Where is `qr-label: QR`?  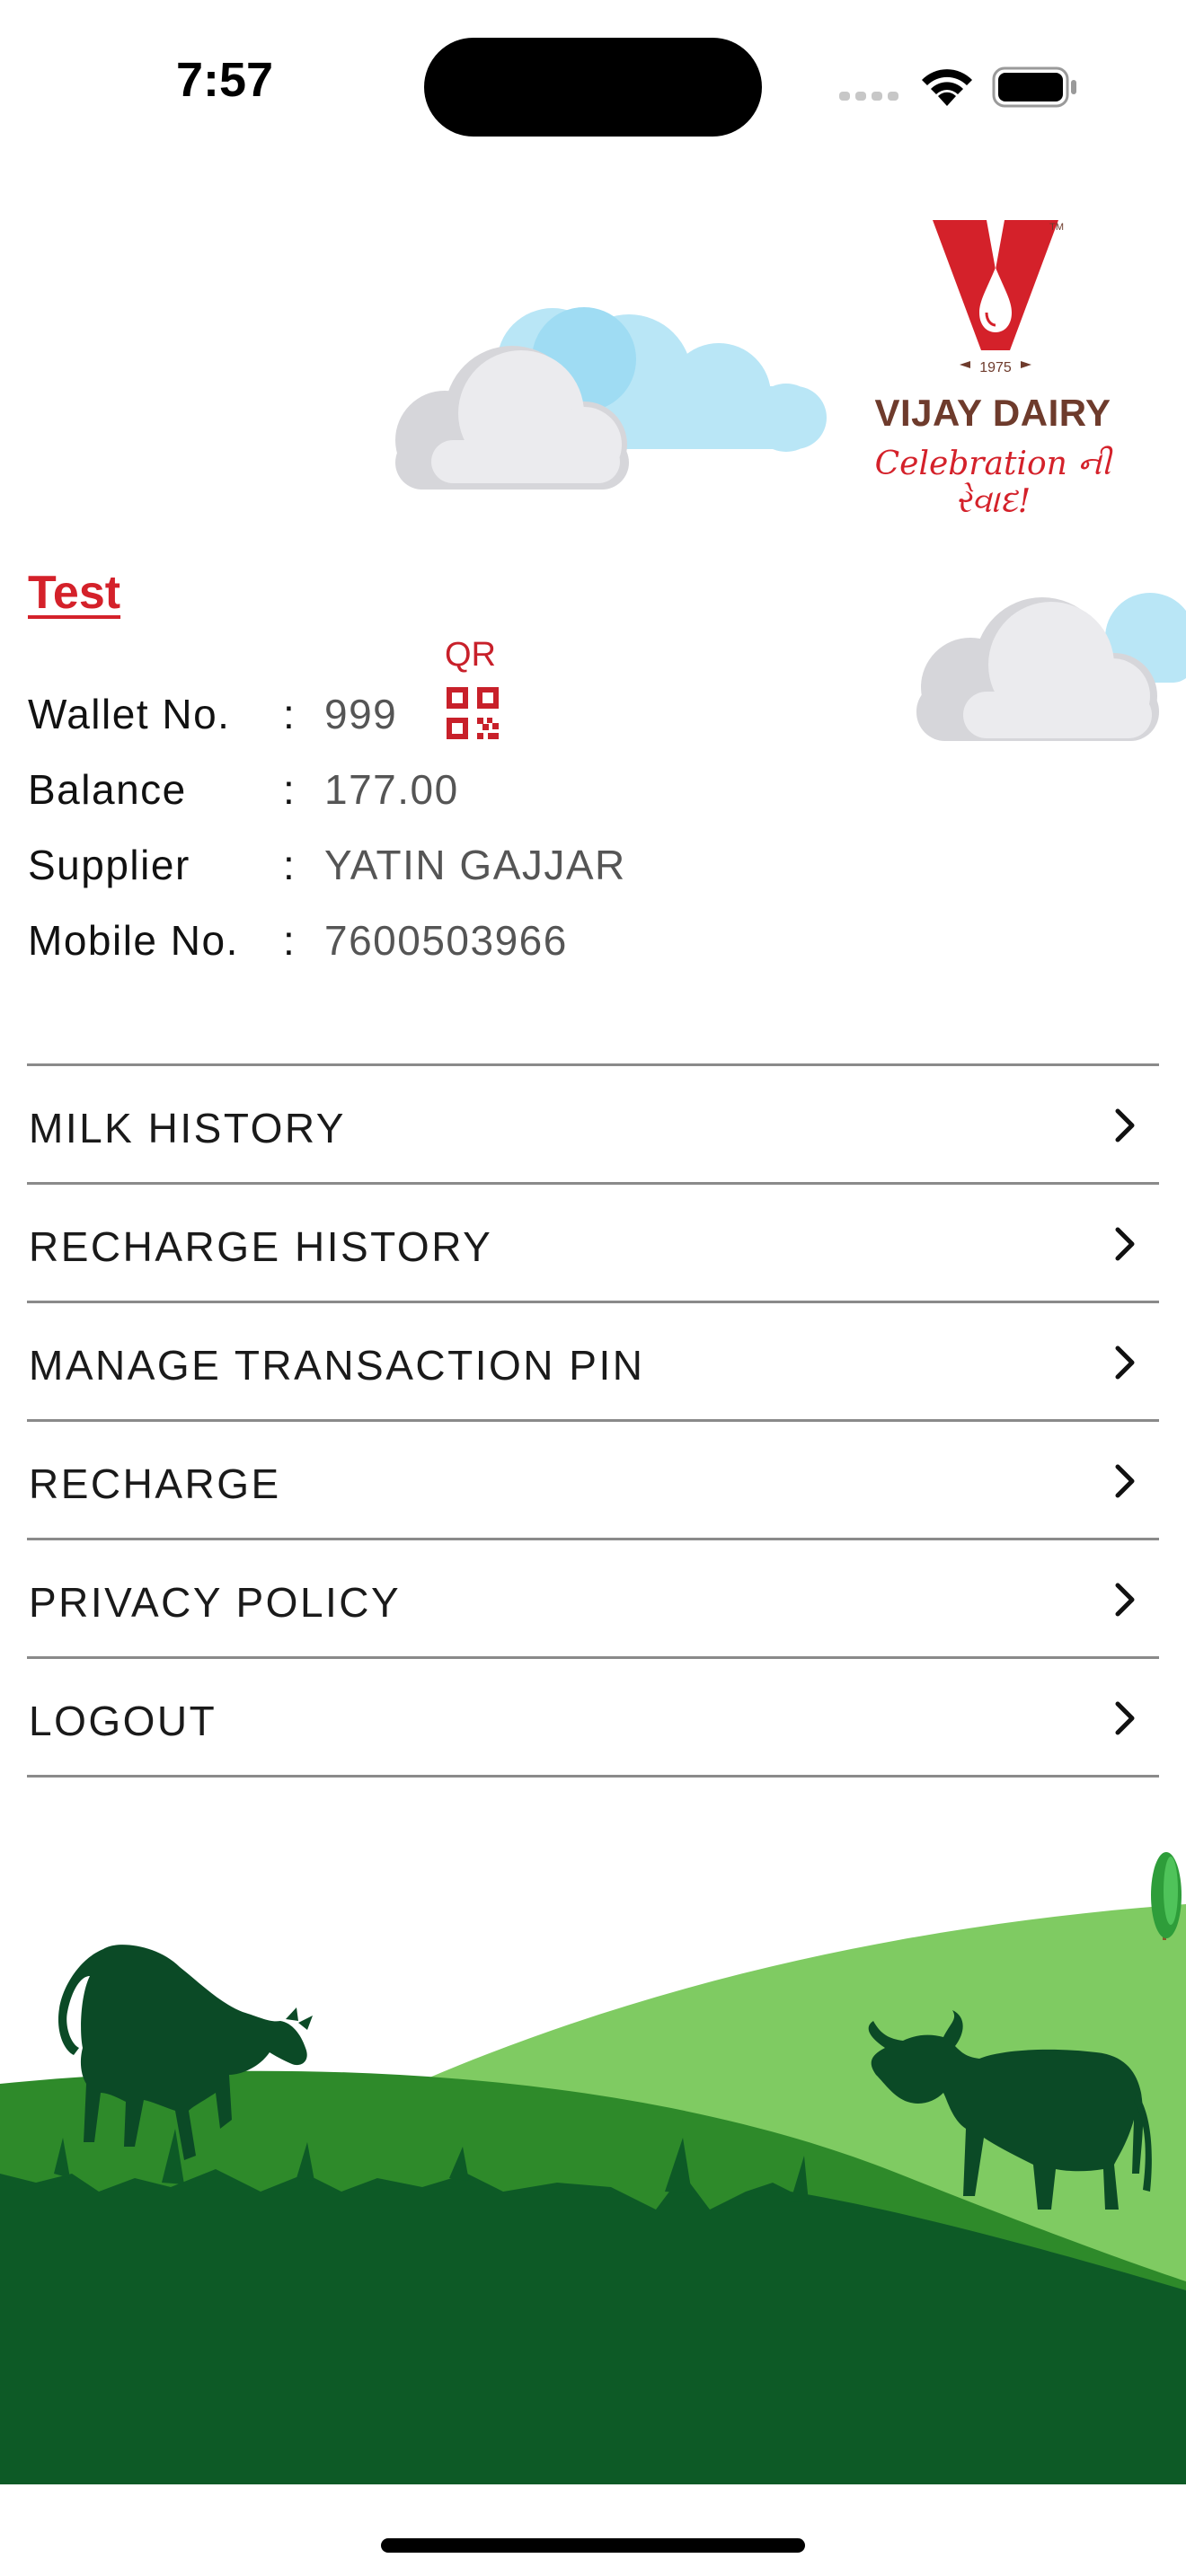 qr-label: QR is located at coordinates (470, 655).